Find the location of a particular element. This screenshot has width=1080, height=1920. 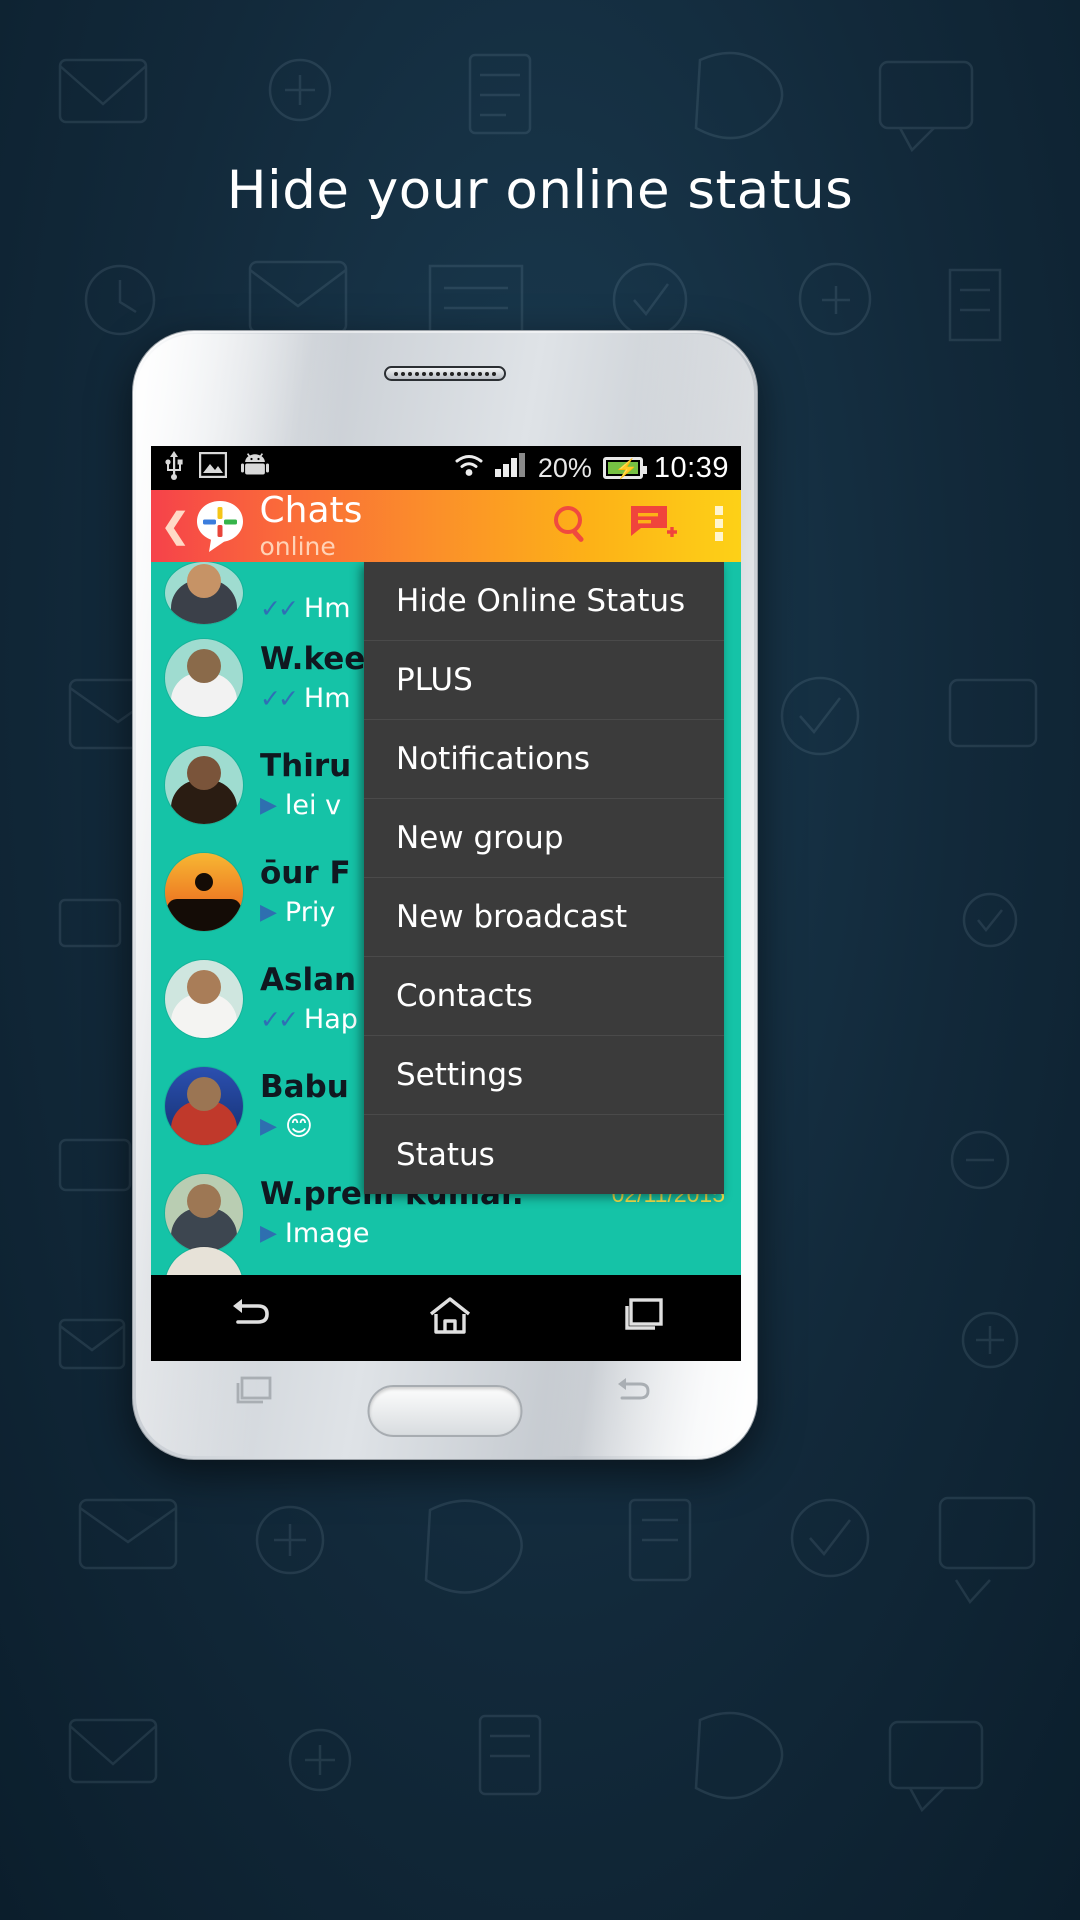

image-icon is located at coordinates (213, 468).